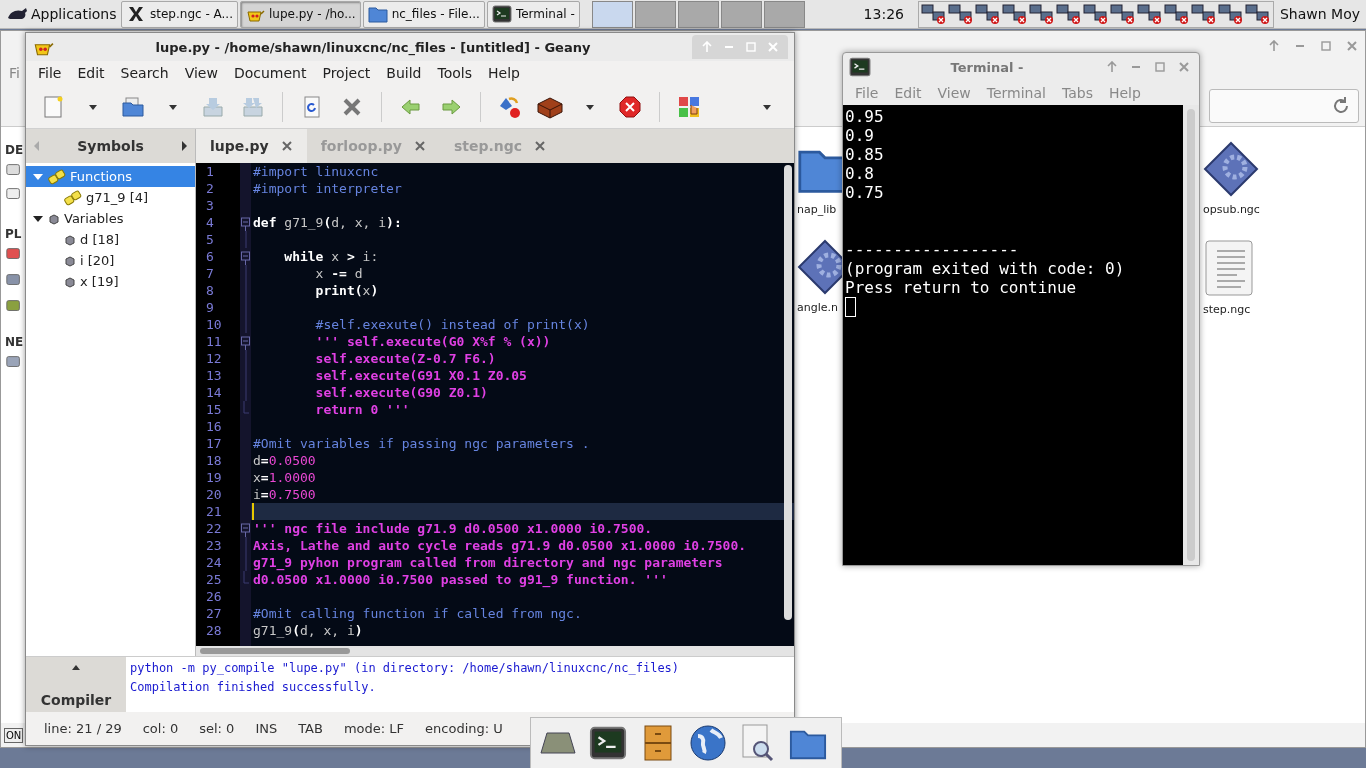  Describe the element at coordinates (91, 73) in the screenshot. I see `menu-item: Edit` at that location.